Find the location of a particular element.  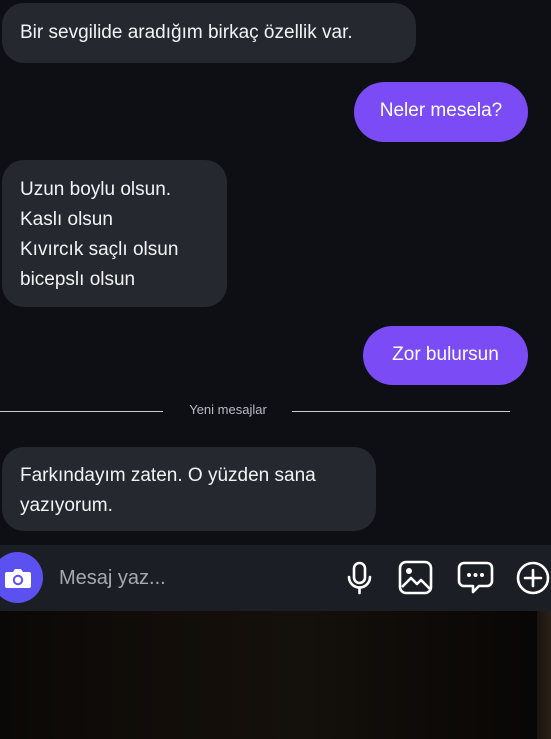

image-icon is located at coordinates (415, 577).